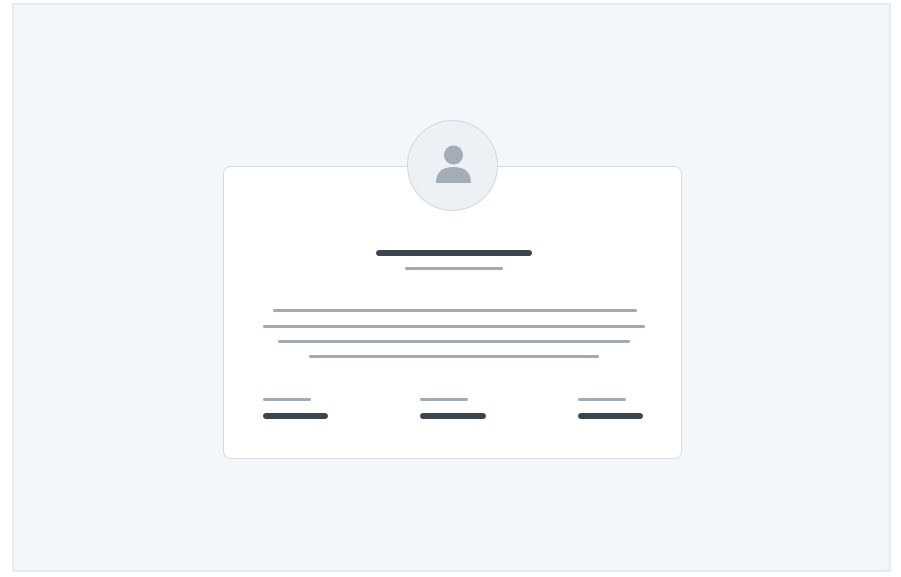 This screenshot has height=577, width=901. Describe the element at coordinates (454, 253) in the screenshot. I see `card-title-placeholder` at that location.